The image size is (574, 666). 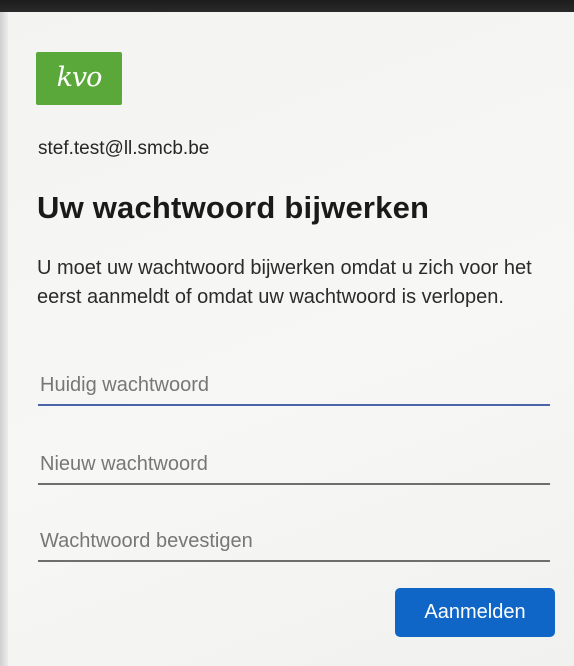 I want to click on logo-text: kvo, so click(x=79, y=77).